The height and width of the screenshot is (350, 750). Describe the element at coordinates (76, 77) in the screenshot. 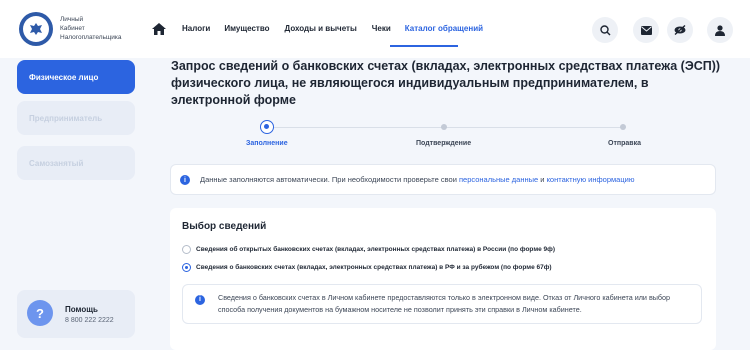

I see `sidebar-item-individual: Физическое лицо` at that location.